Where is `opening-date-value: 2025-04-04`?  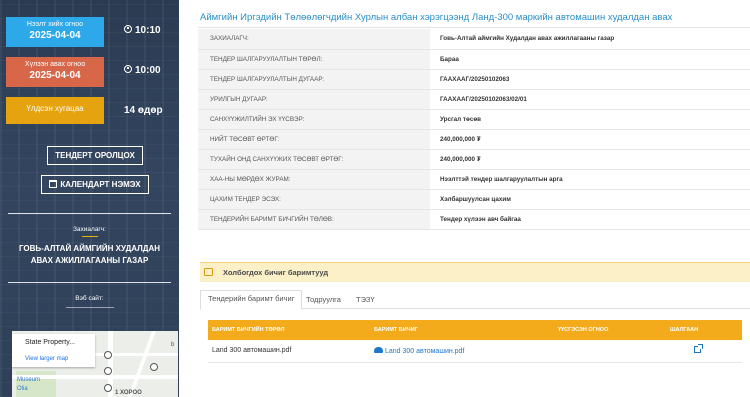 opening-date-value: 2025-04-04 is located at coordinates (55, 35).